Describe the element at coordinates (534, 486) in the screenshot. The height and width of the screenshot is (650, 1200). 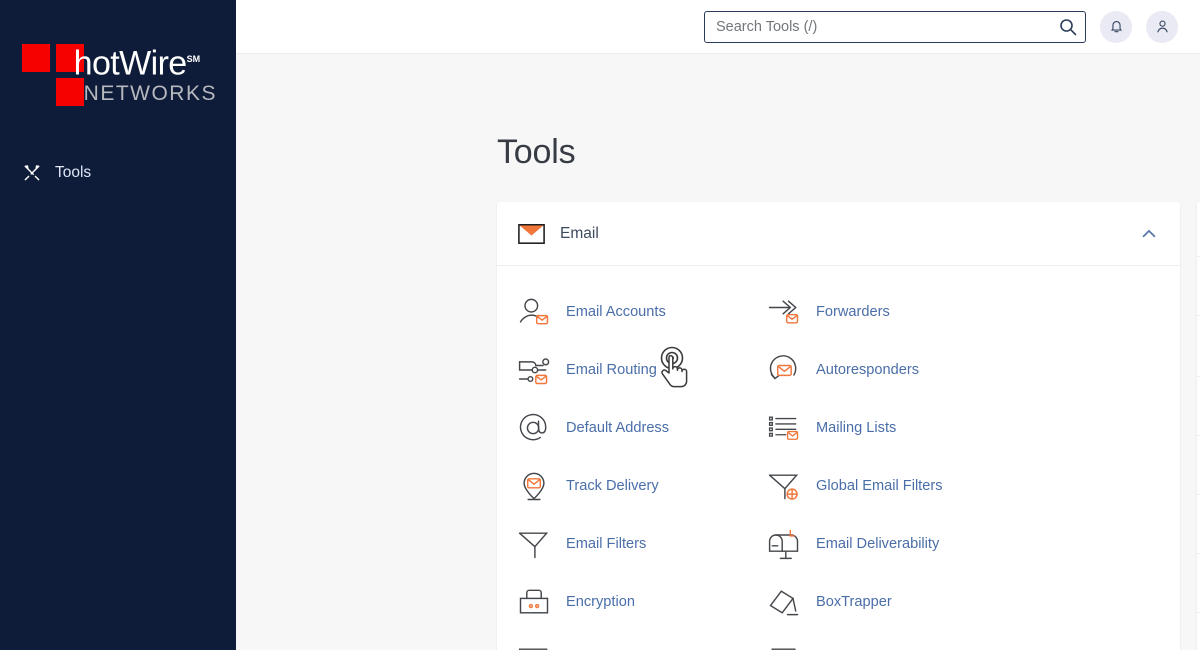
I see `pin-envelope-icon` at that location.